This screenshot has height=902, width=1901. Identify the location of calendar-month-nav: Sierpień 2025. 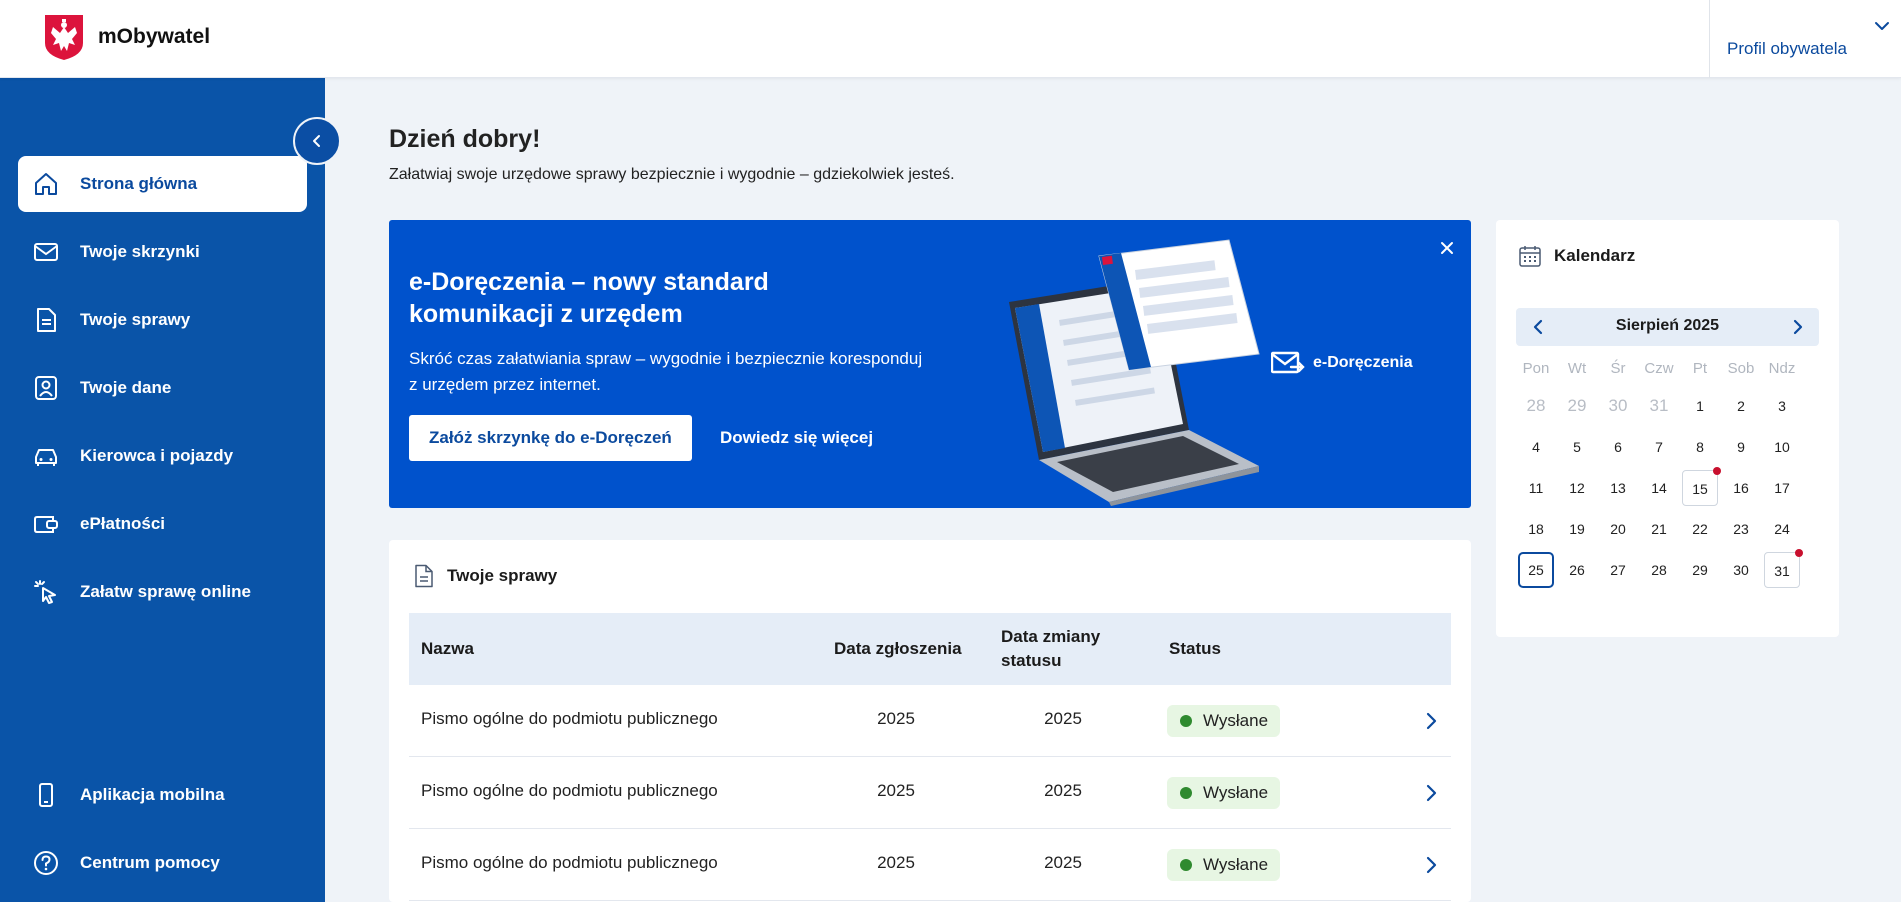
(1667, 327).